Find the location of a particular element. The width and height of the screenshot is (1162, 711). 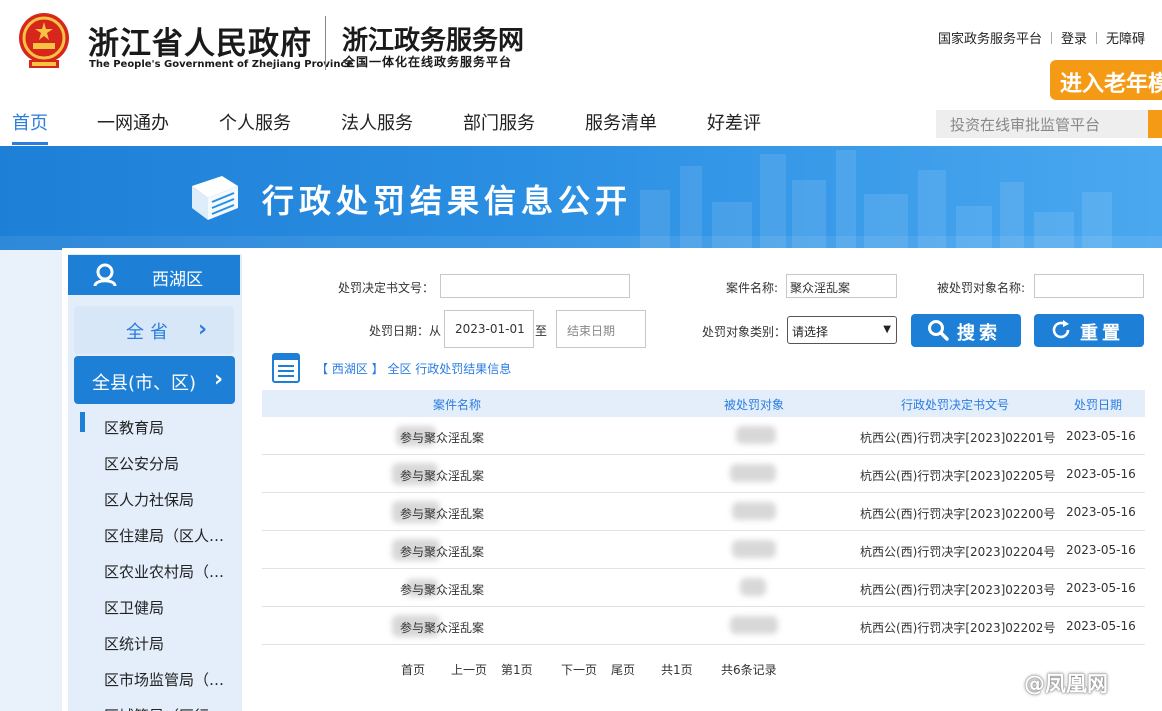

dept-item: 区公安分局 is located at coordinates (157, 463).